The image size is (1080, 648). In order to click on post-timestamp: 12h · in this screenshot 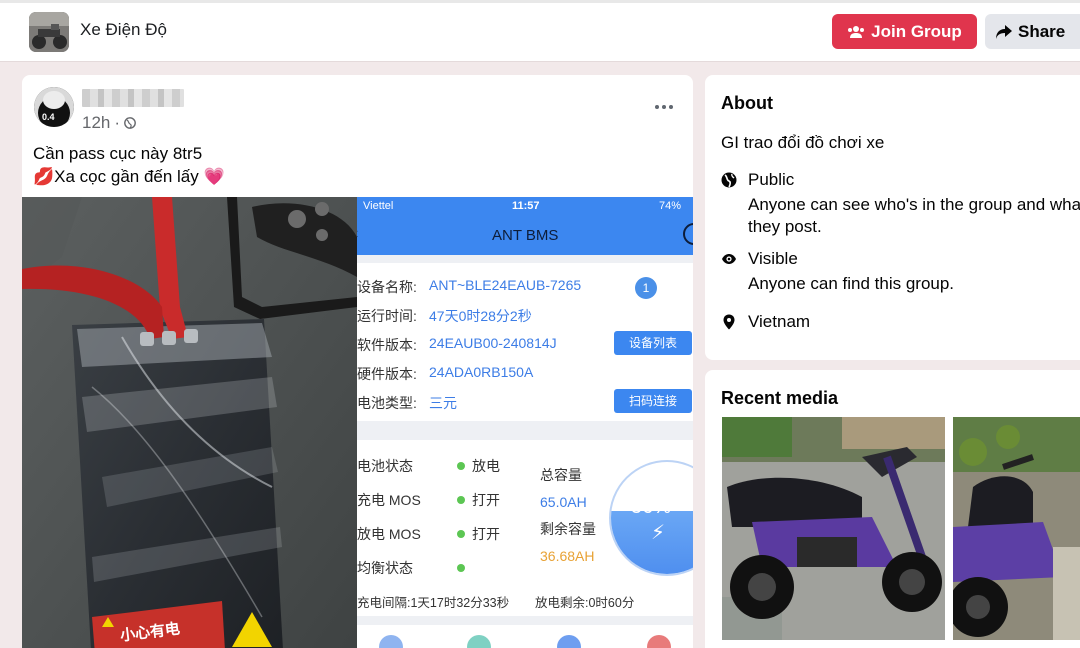, I will do `click(109, 123)`.